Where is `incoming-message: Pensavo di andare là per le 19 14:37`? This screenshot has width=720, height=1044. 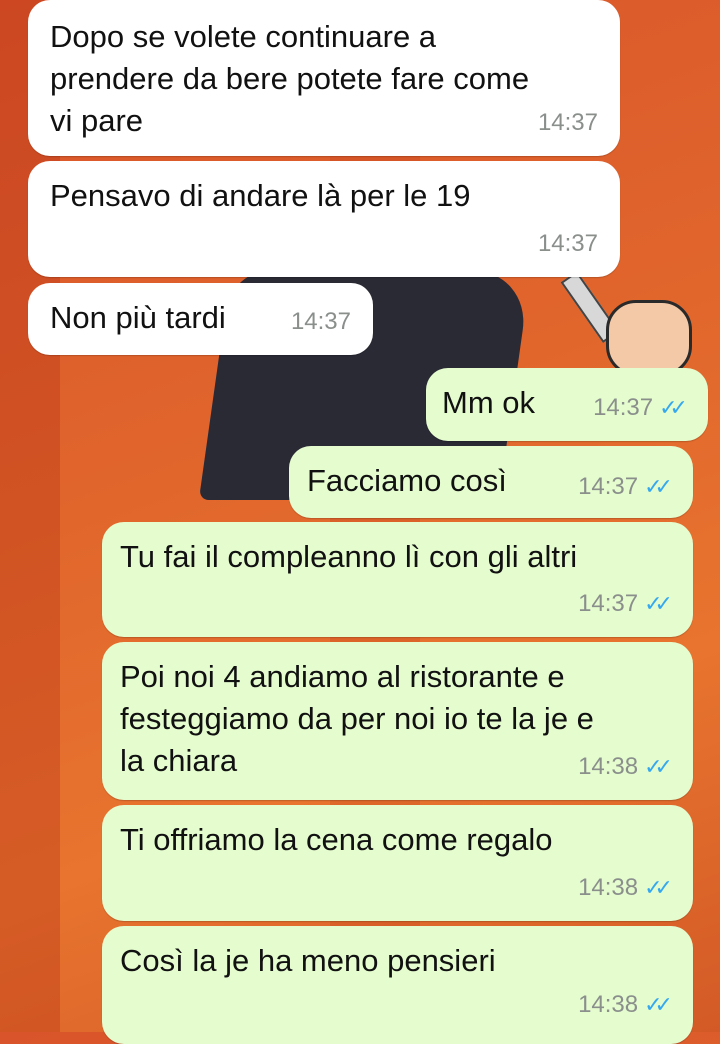 incoming-message: Pensavo di andare là per le 19 14:37 is located at coordinates (324, 219).